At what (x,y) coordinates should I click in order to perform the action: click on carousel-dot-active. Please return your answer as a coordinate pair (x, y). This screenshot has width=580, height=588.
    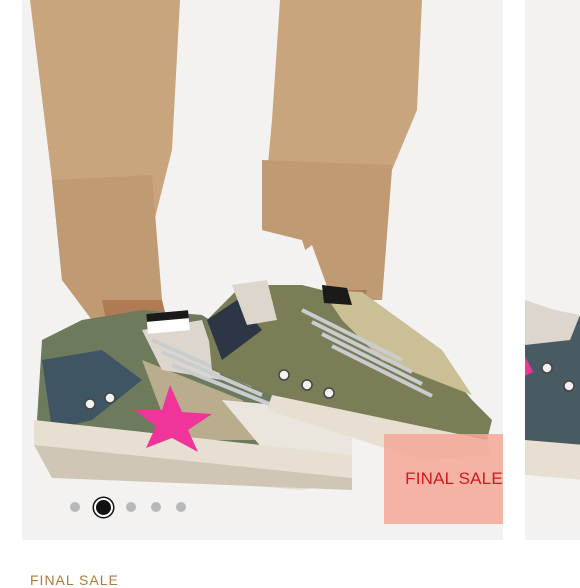
    Looking at the image, I should click on (103, 507).